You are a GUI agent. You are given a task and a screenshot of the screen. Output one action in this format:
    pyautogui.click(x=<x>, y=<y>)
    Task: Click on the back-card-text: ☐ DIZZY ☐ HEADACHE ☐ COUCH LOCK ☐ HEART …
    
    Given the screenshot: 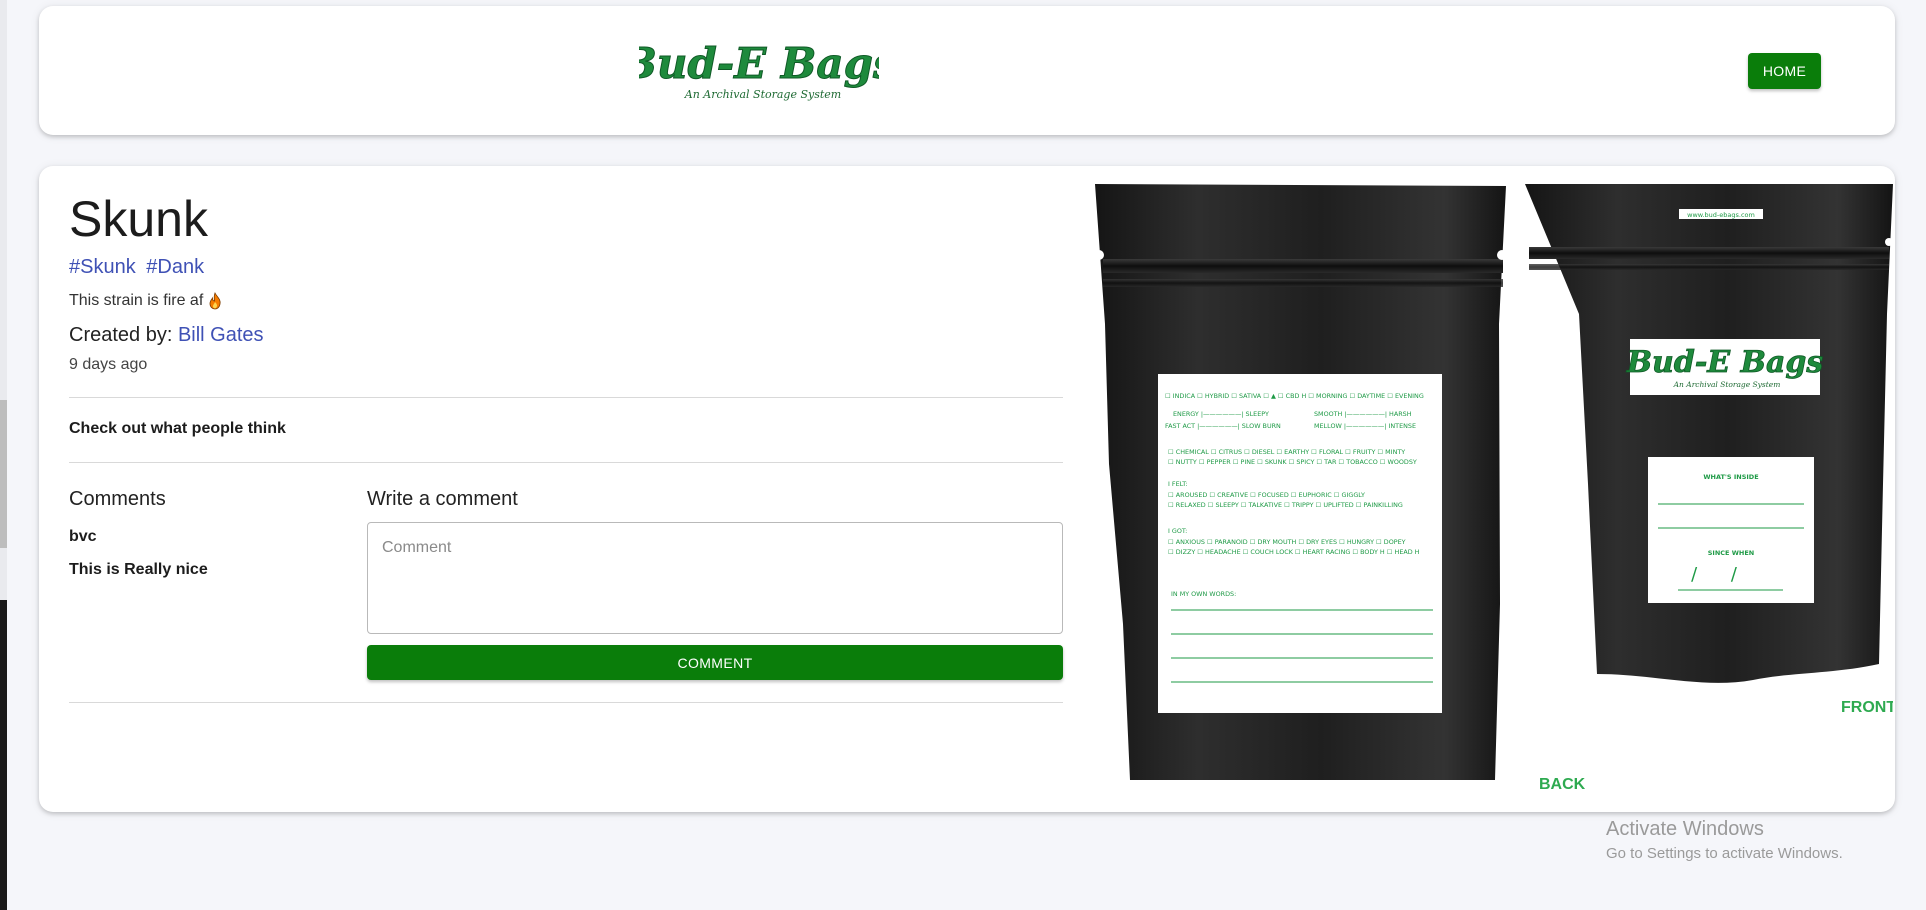 What is the action you would take?
    pyautogui.click(x=1294, y=552)
    